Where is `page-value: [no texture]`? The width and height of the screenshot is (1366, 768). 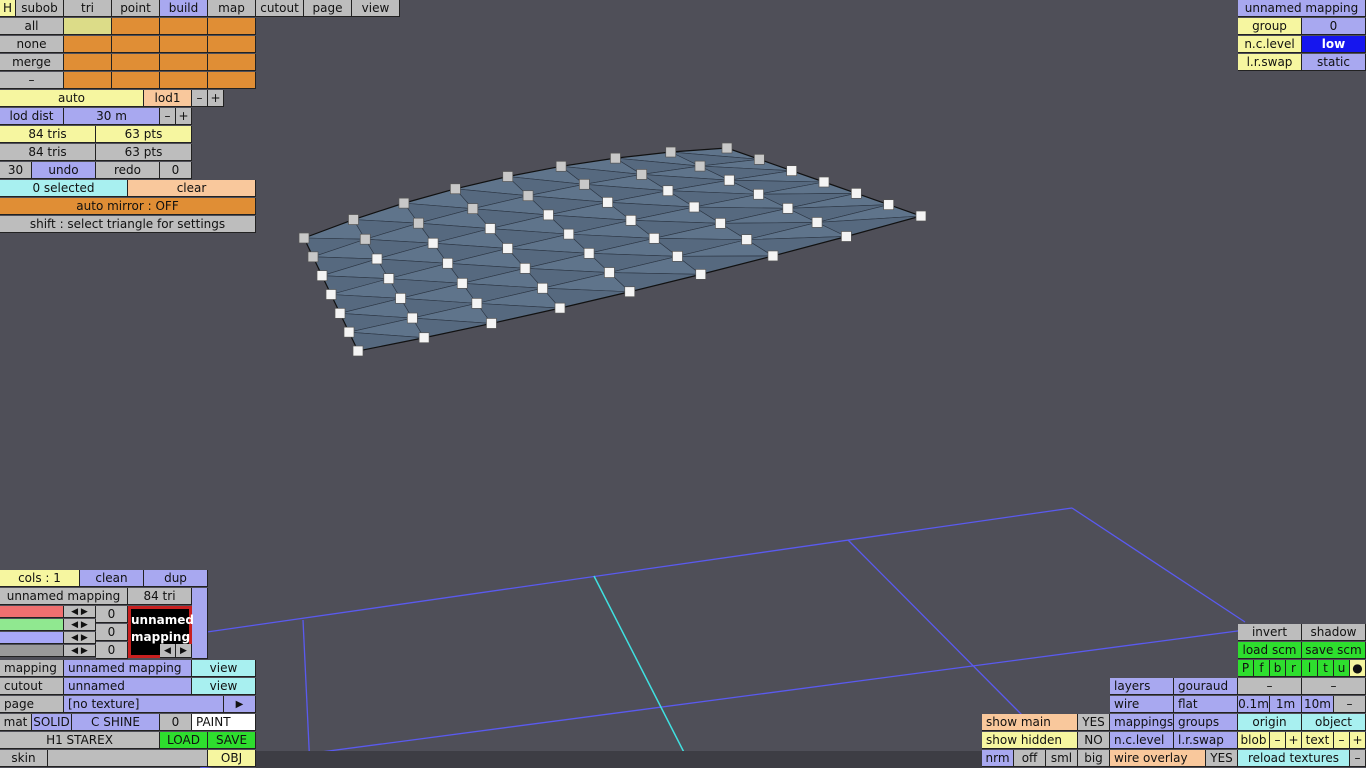
page-value: [no texture] is located at coordinates (144, 704).